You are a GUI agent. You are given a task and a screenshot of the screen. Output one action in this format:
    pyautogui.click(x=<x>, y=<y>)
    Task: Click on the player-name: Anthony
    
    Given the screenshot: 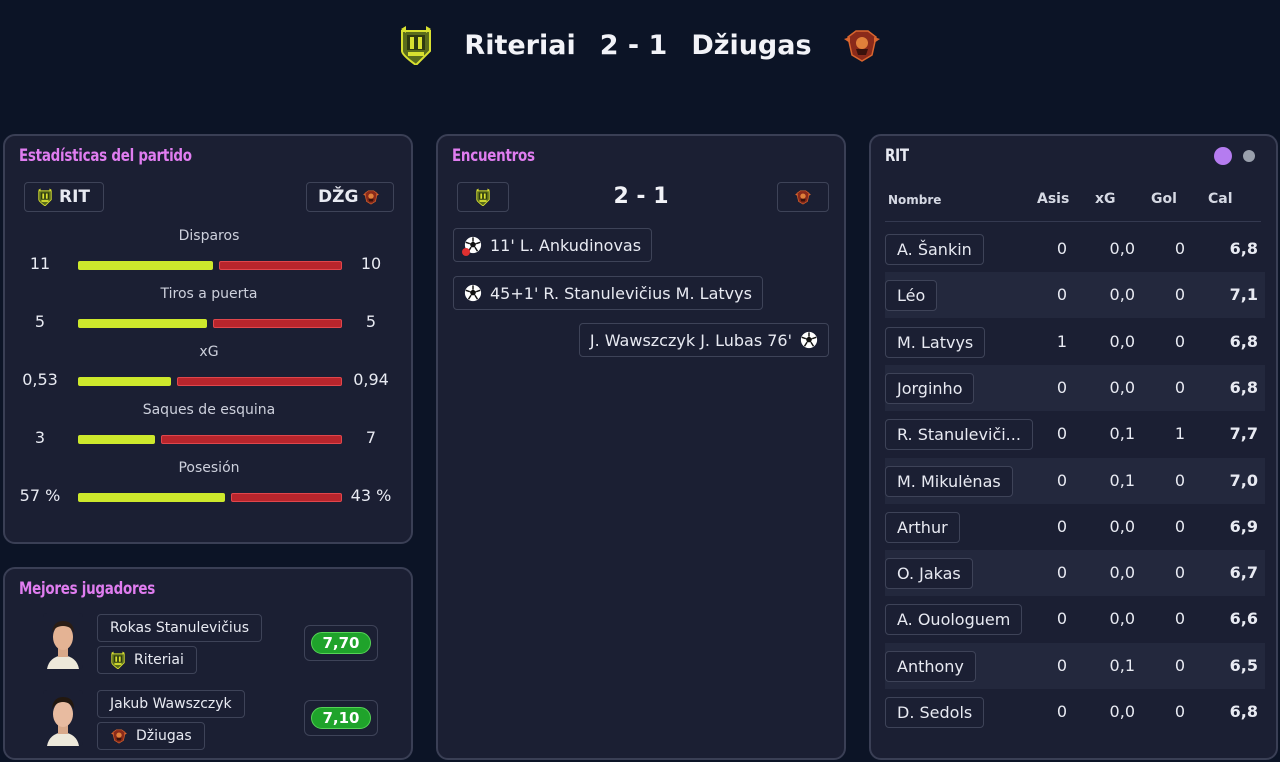 What is the action you would take?
    pyautogui.click(x=930, y=666)
    